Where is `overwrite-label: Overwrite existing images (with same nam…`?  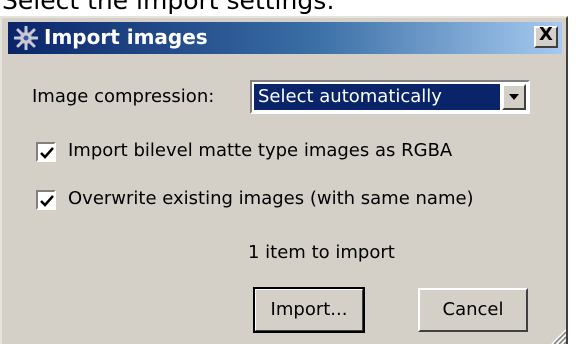 overwrite-label: Overwrite existing images (with same nam… is located at coordinates (271, 198).